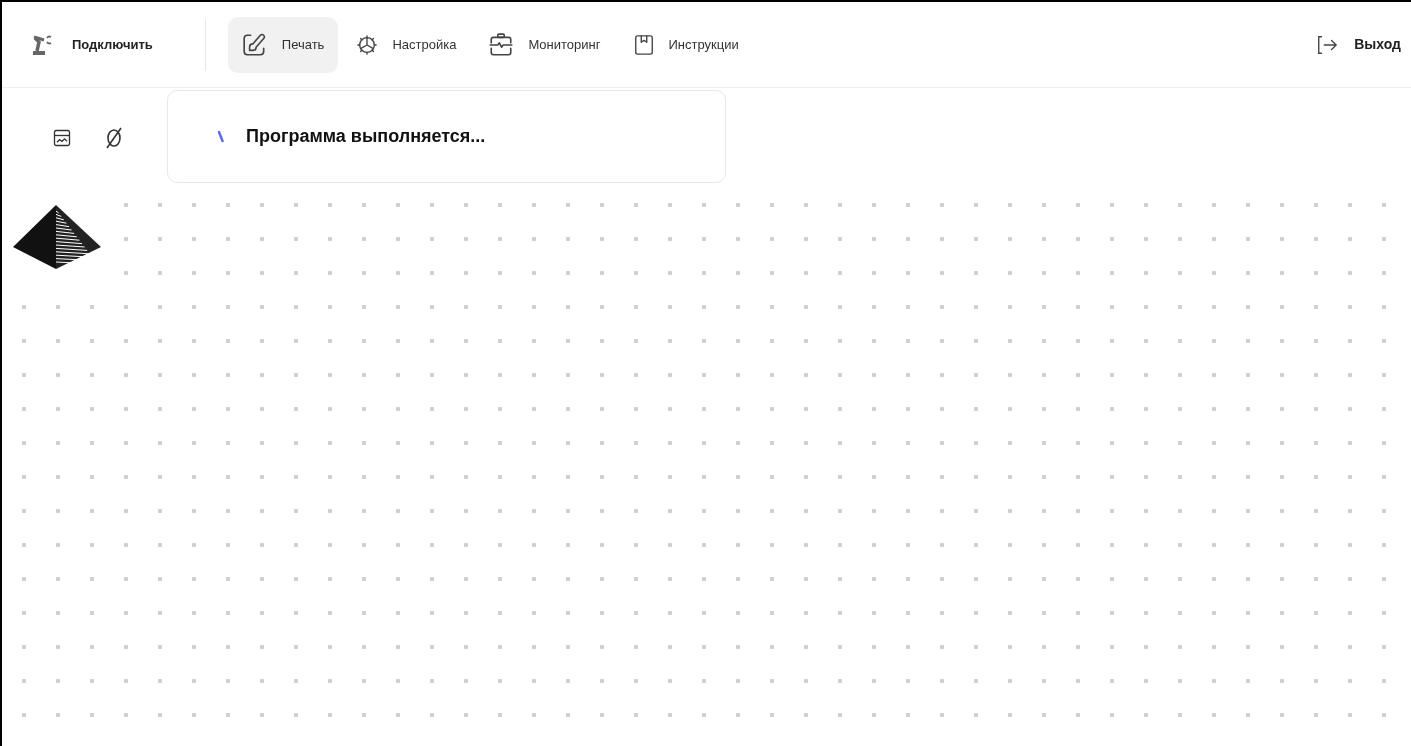  Describe the element at coordinates (685, 44) in the screenshot. I see `nav-tab: Инструкции` at that location.